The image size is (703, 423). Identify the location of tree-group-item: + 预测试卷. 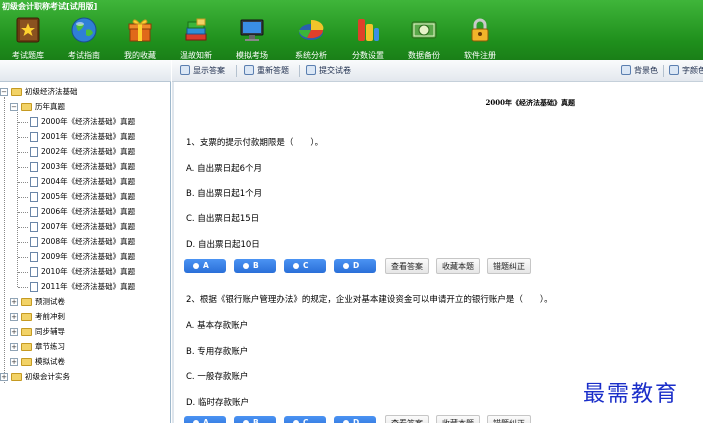
(90, 302).